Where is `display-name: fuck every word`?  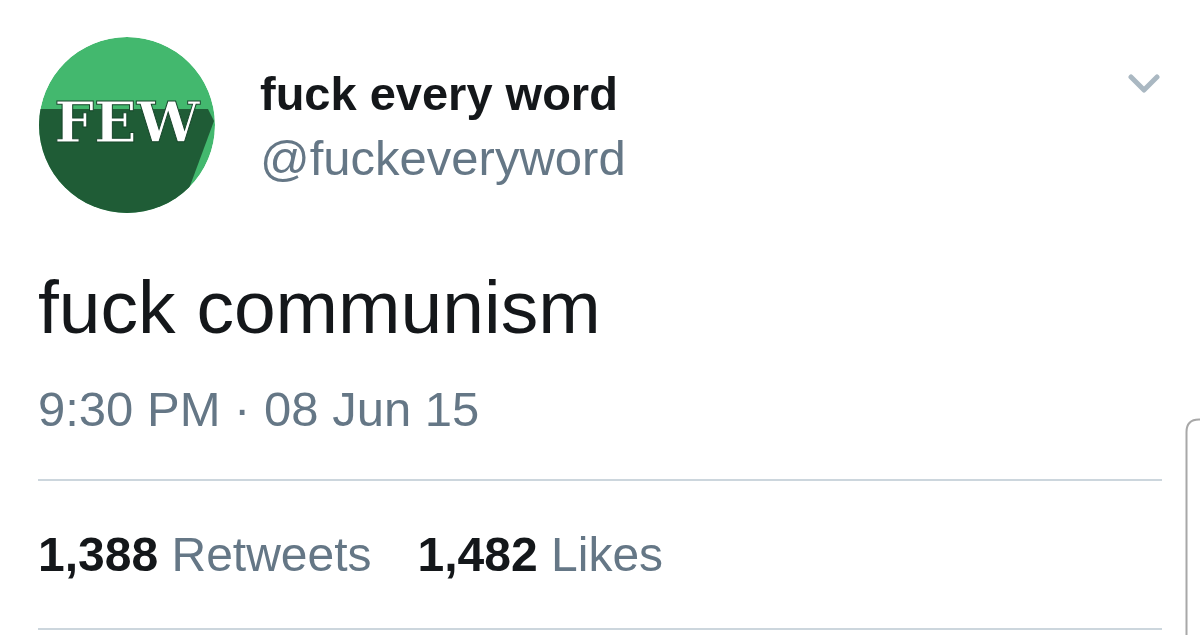 display-name: fuck every word is located at coordinates (439, 94).